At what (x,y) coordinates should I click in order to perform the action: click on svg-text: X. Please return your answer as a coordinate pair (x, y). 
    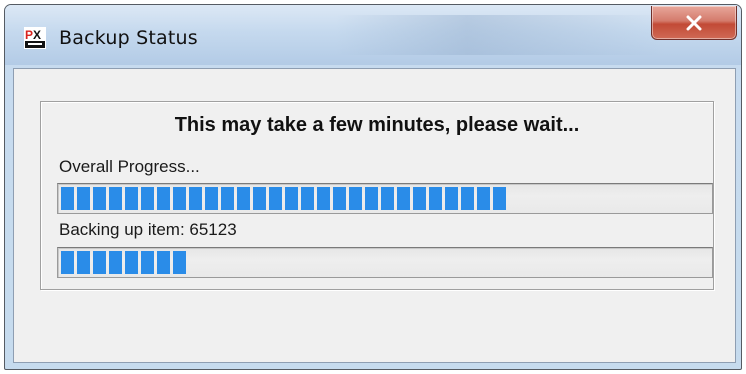
    Looking at the image, I should click on (37, 35).